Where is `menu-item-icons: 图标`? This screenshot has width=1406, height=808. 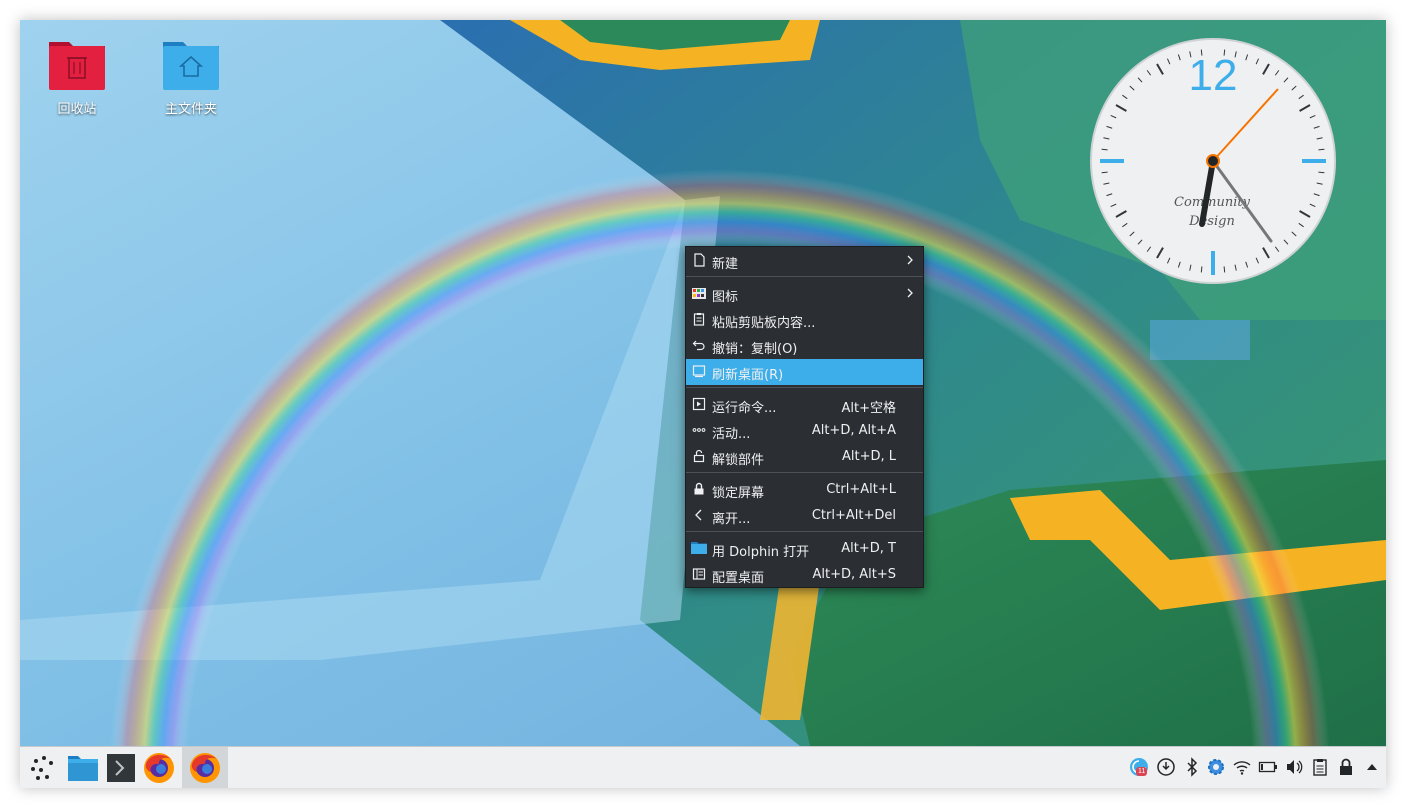 menu-item-icons: 图标 is located at coordinates (804, 294).